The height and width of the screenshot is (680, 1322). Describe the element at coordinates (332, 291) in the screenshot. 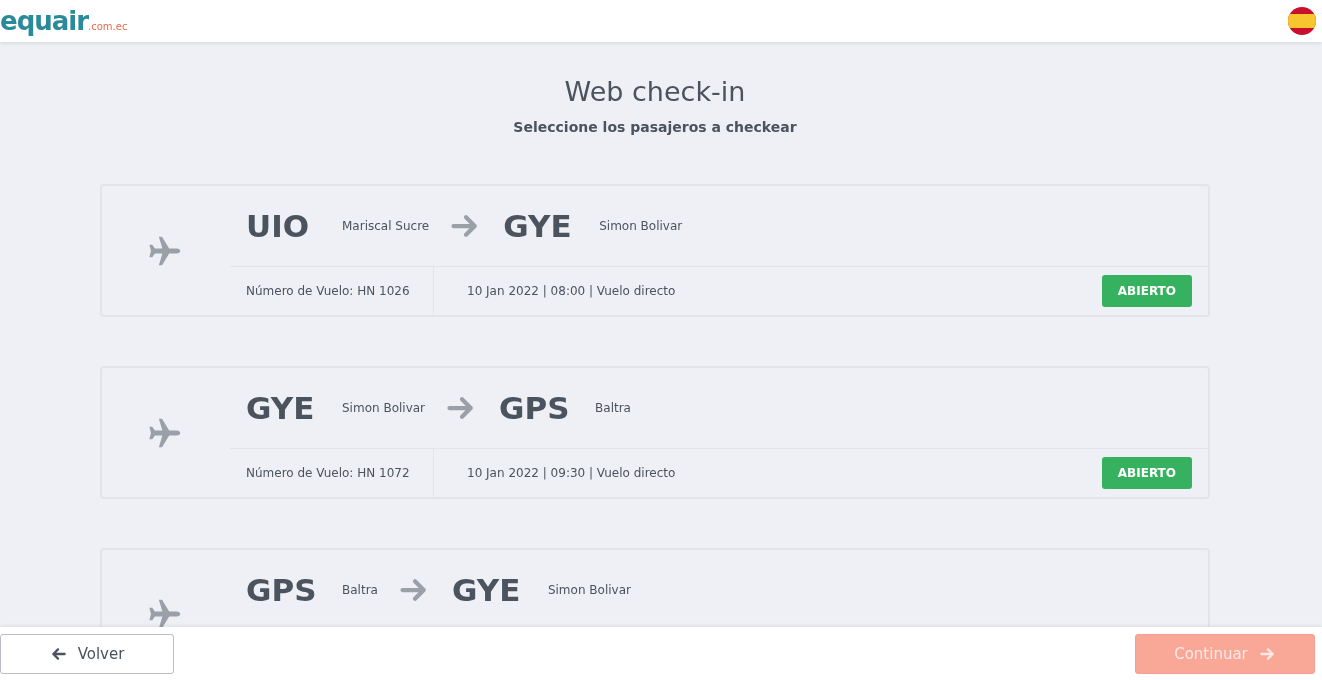

I see `flight-number: Número de Vuelo: HN 1026` at that location.